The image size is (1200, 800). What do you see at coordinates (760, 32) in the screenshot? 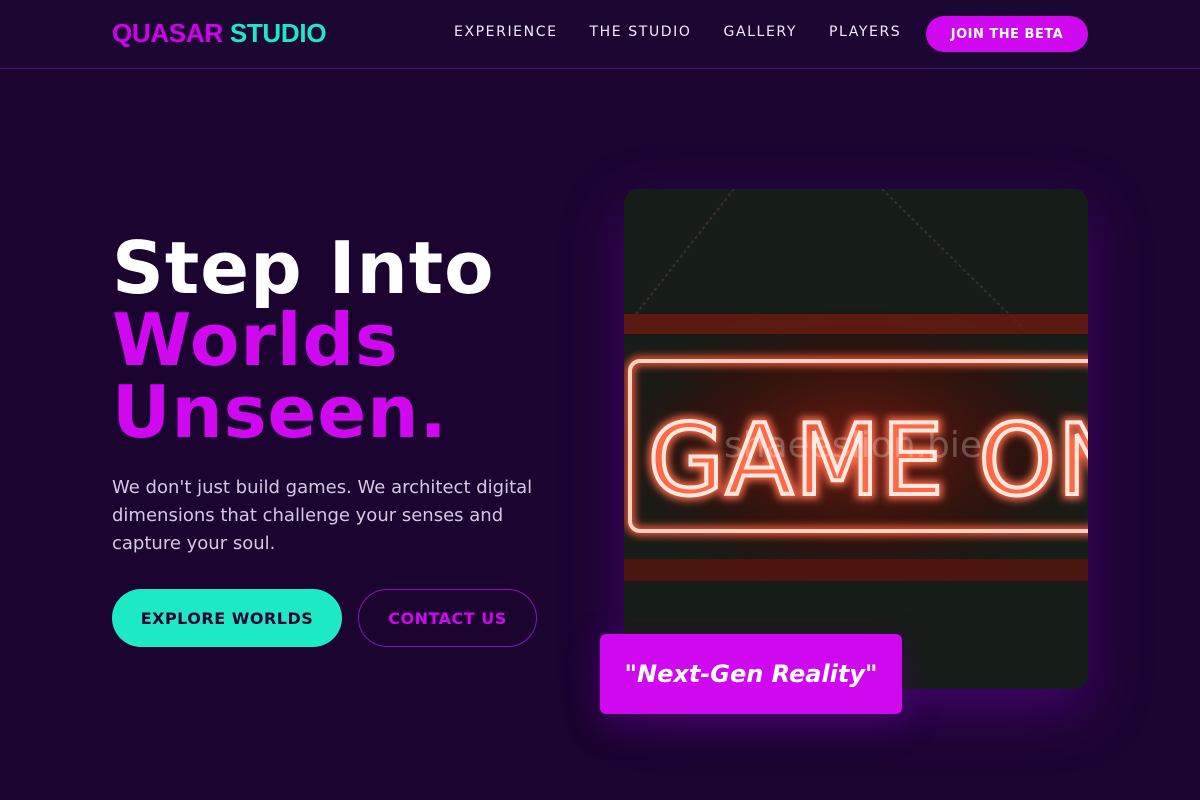
I see `nav-link-gallery: GALLERY` at bounding box center [760, 32].